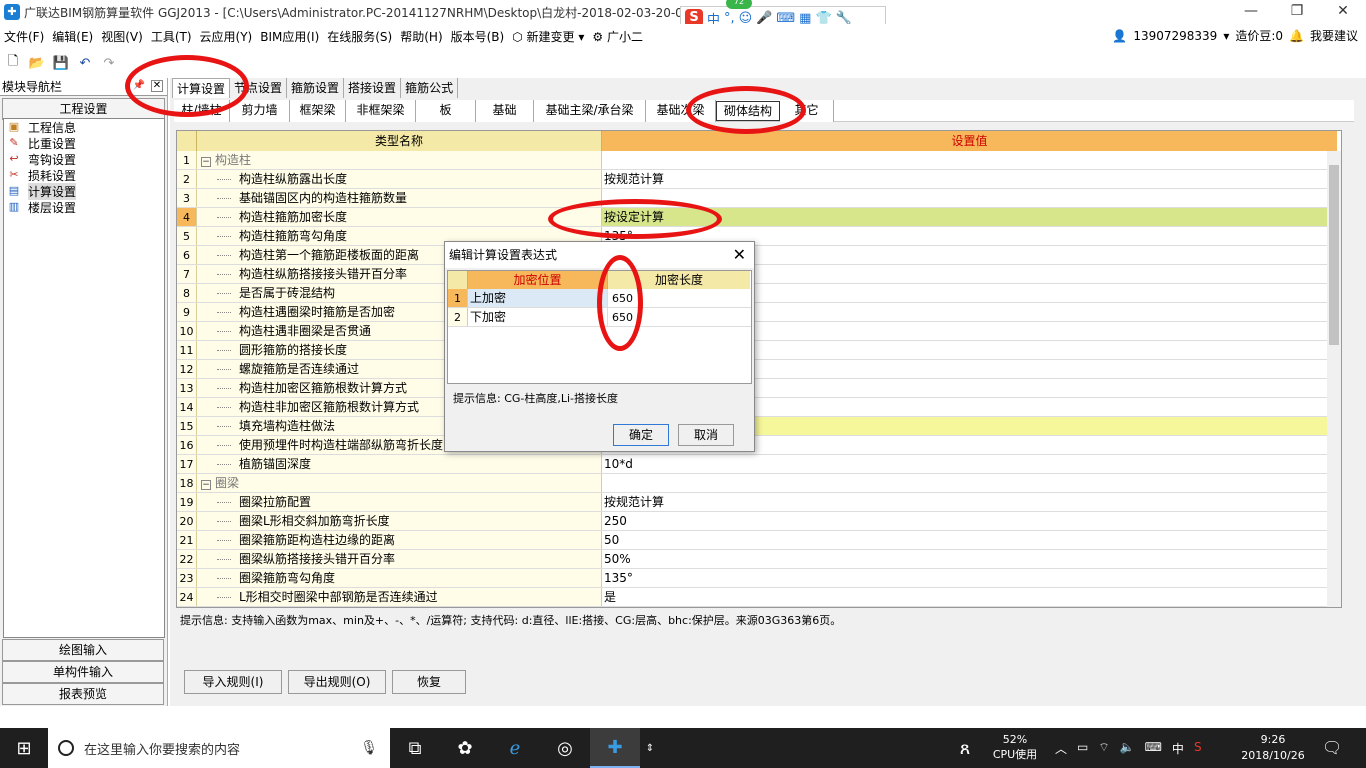 The height and width of the screenshot is (768, 1366). What do you see at coordinates (224, 160) in the screenshot?
I see `group-header: − 构造柱` at bounding box center [224, 160].